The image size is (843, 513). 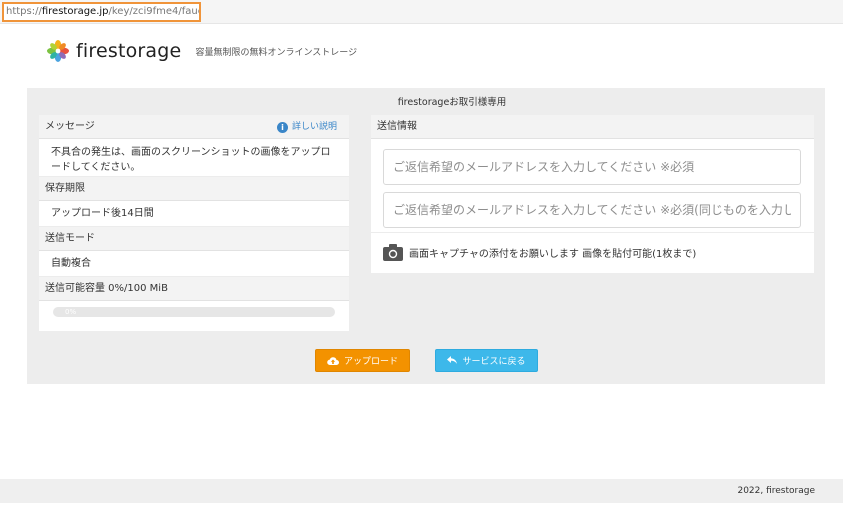 What do you see at coordinates (194, 214) in the screenshot?
I see `retention-value: アップロード後14日間` at bounding box center [194, 214].